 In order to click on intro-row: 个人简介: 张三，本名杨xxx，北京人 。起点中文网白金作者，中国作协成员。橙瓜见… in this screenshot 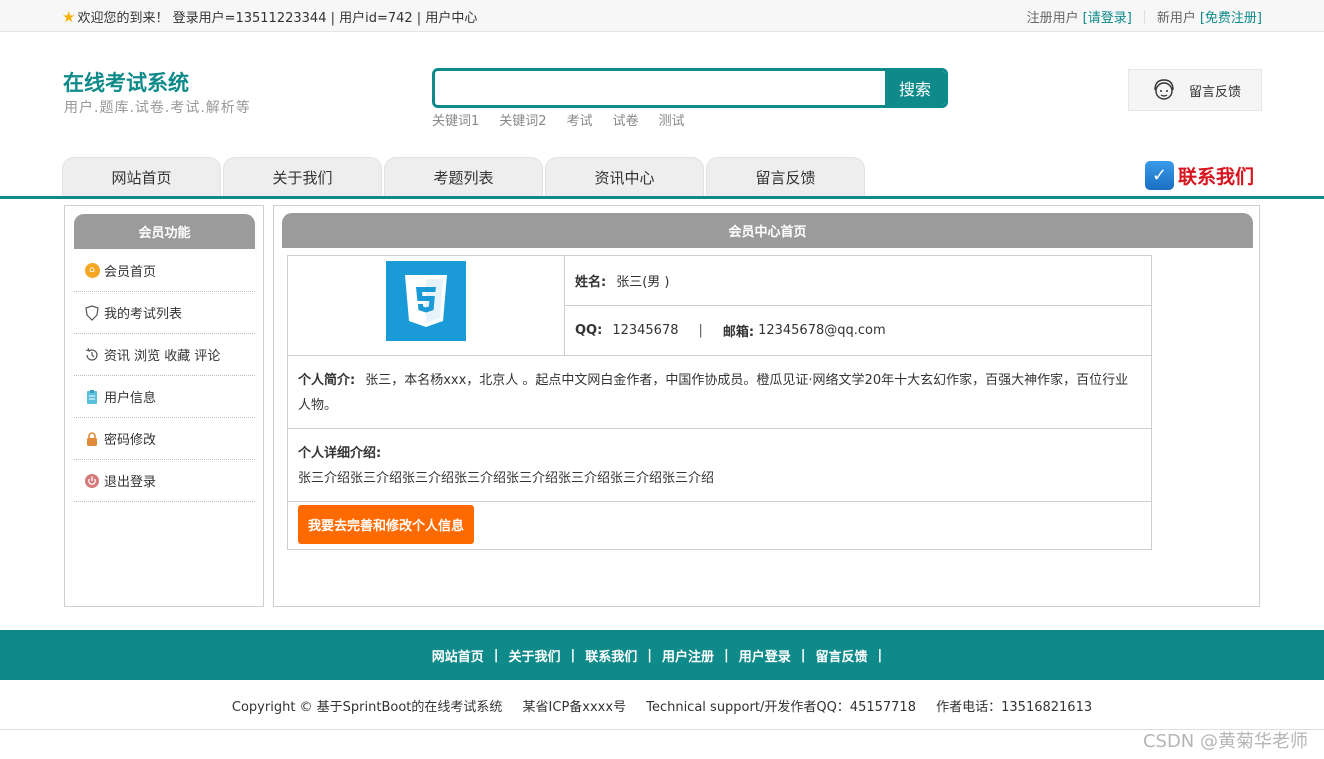, I will do `click(719, 392)`.